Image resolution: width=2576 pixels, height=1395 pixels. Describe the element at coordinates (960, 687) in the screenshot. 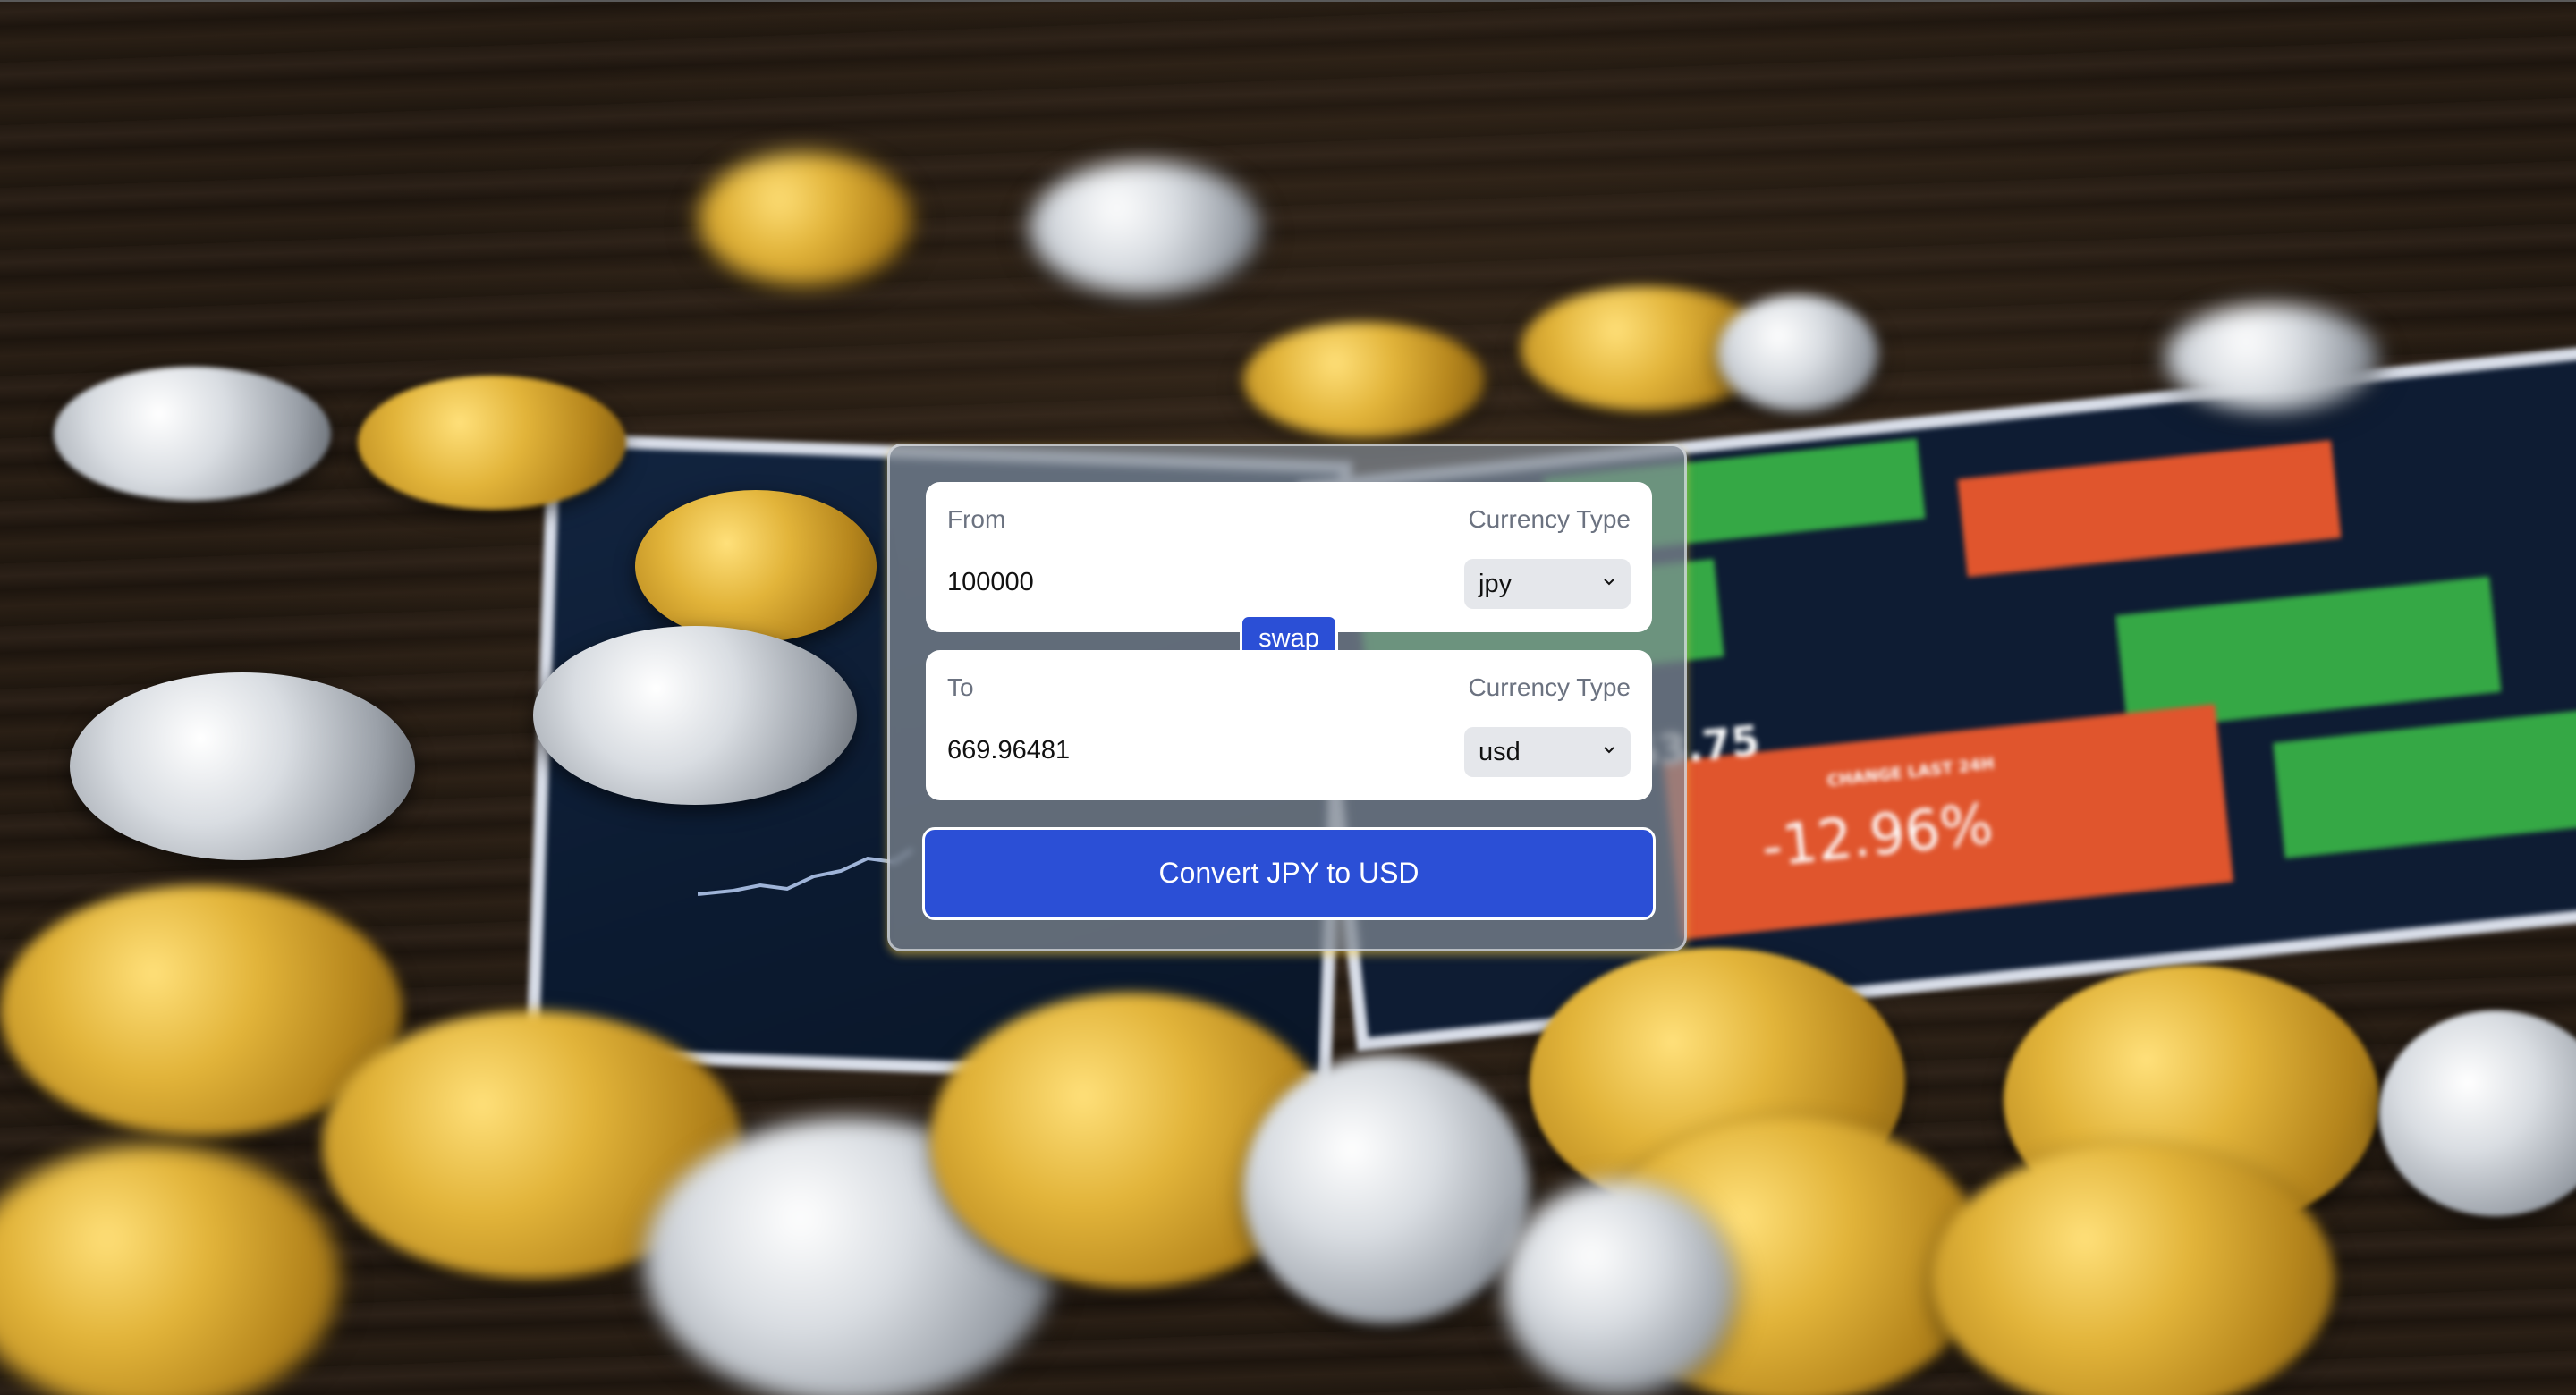

I see `to-label: To` at that location.